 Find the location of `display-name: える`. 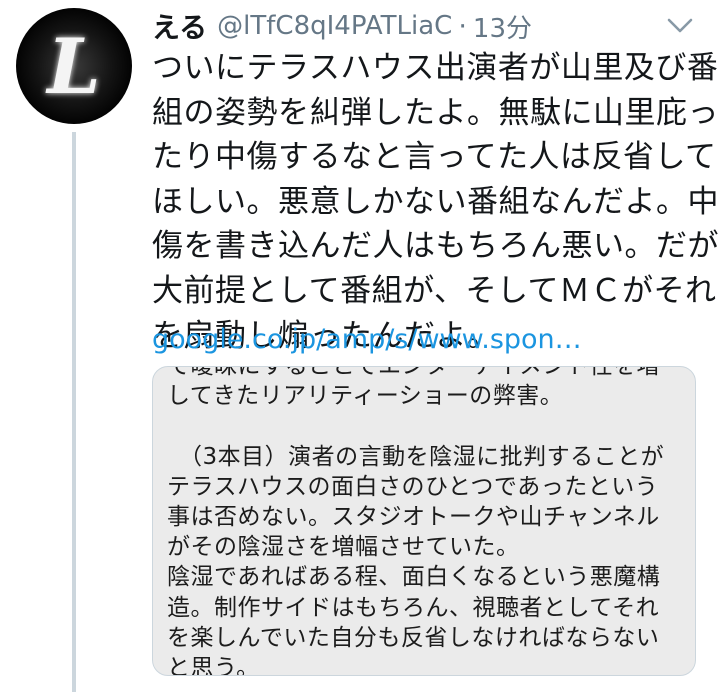

display-name: える is located at coordinates (179, 26).